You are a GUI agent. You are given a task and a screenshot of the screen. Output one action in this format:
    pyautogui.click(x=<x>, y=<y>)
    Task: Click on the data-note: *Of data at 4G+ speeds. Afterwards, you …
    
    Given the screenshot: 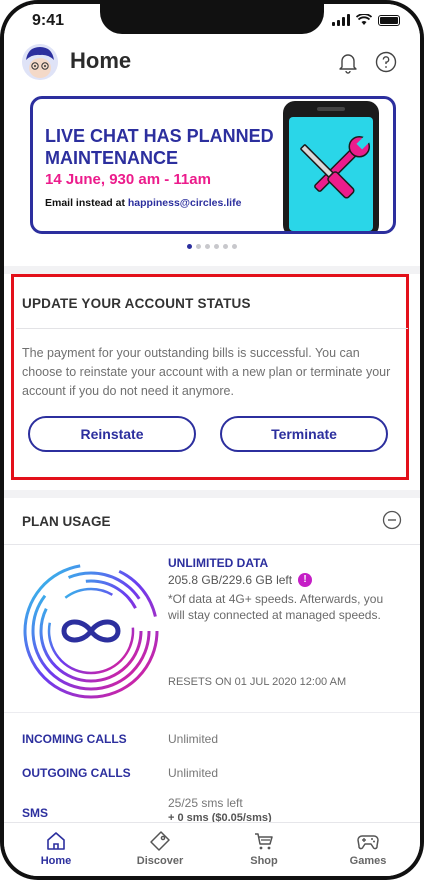 What is the action you would take?
    pyautogui.click(x=276, y=607)
    